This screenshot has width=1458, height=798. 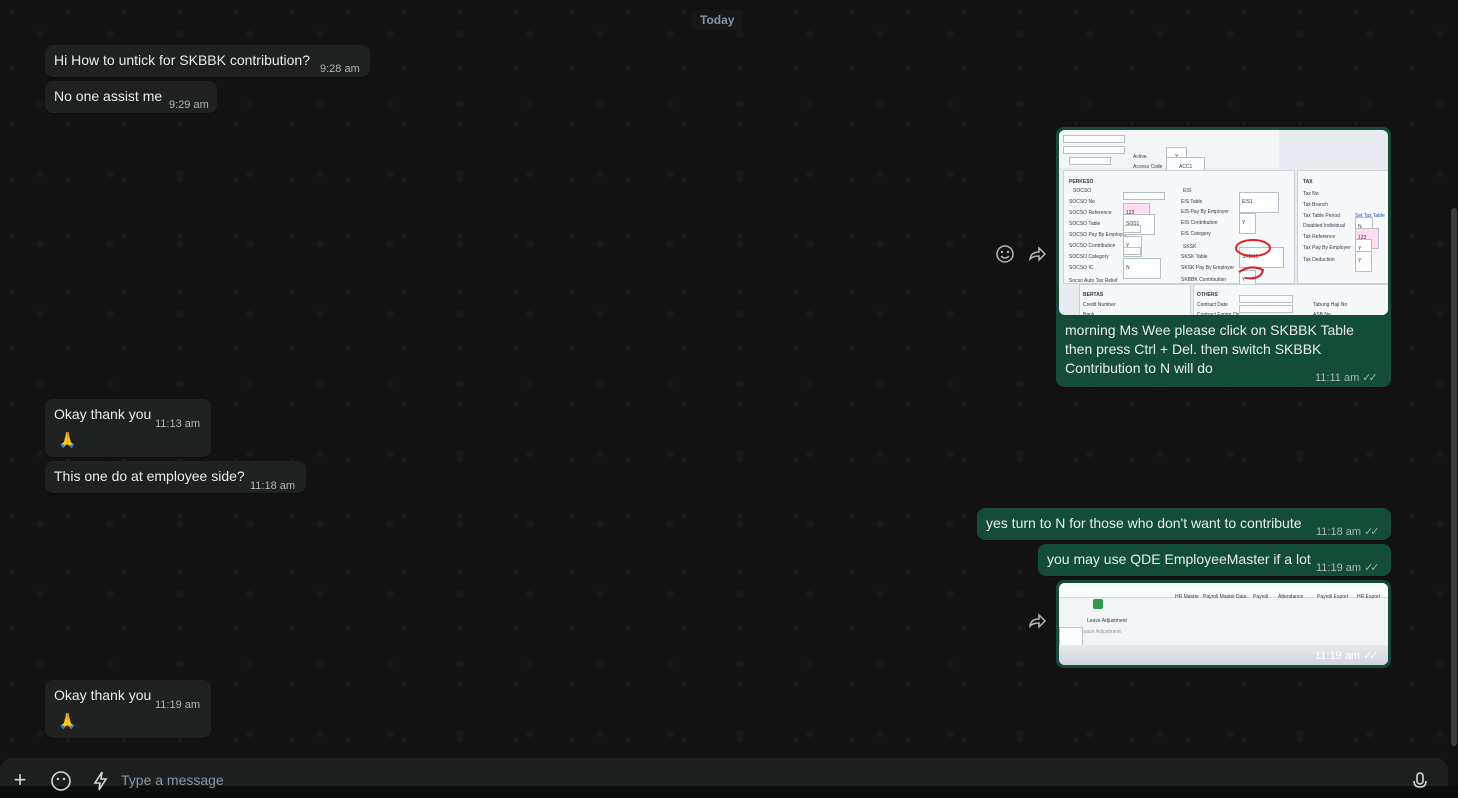 What do you see at coordinates (273, 486) in the screenshot?
I see `message-time: 11:18 am` at bounding box center [273, 486].